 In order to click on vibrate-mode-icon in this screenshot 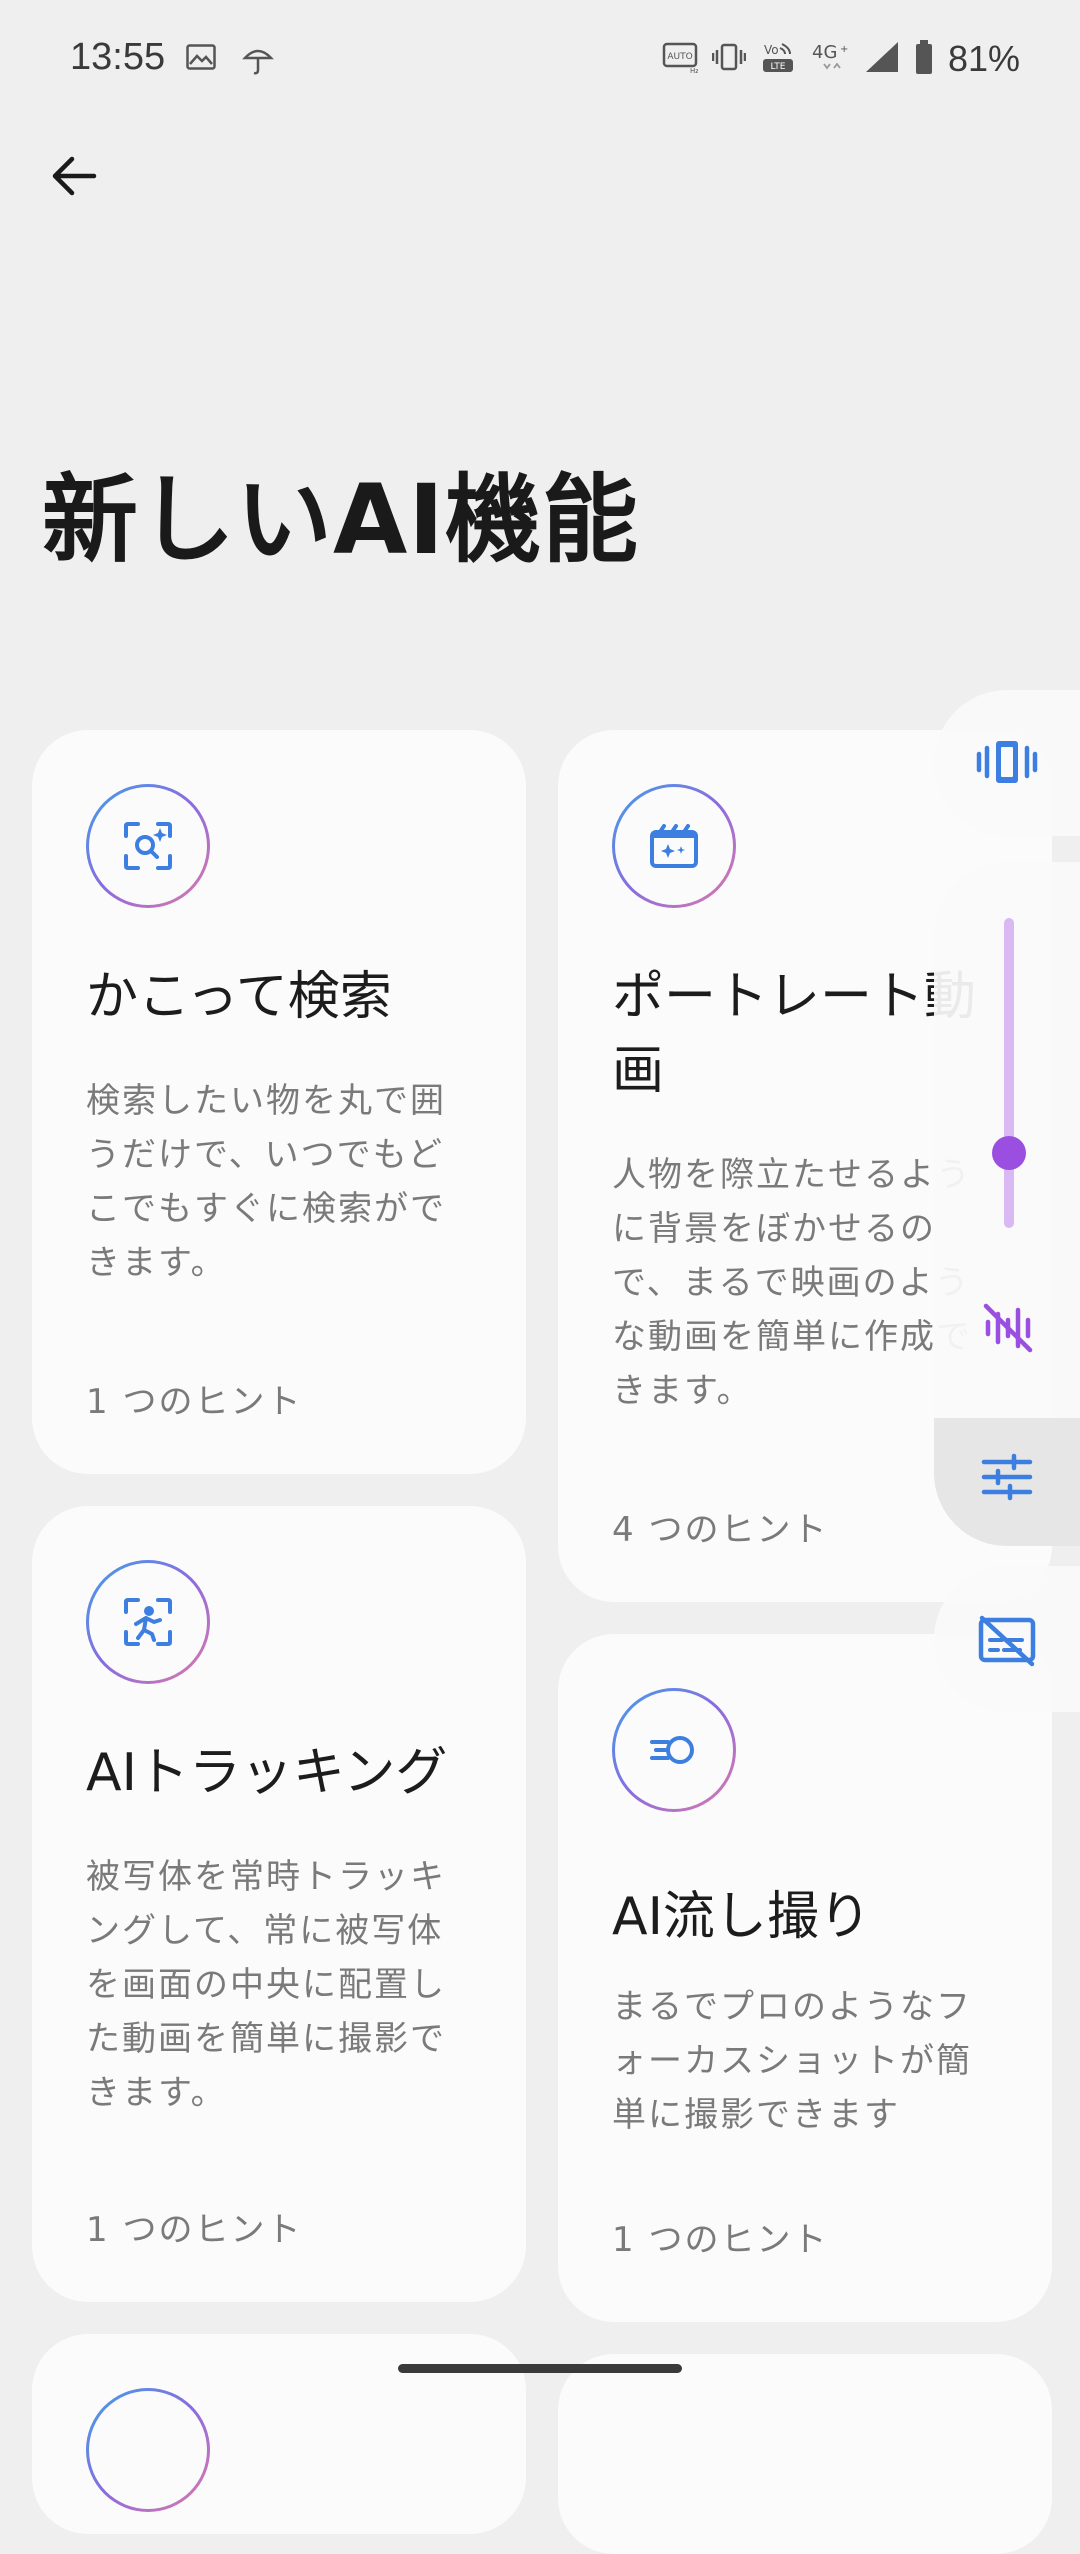, I will do `click(1007, 762)`.